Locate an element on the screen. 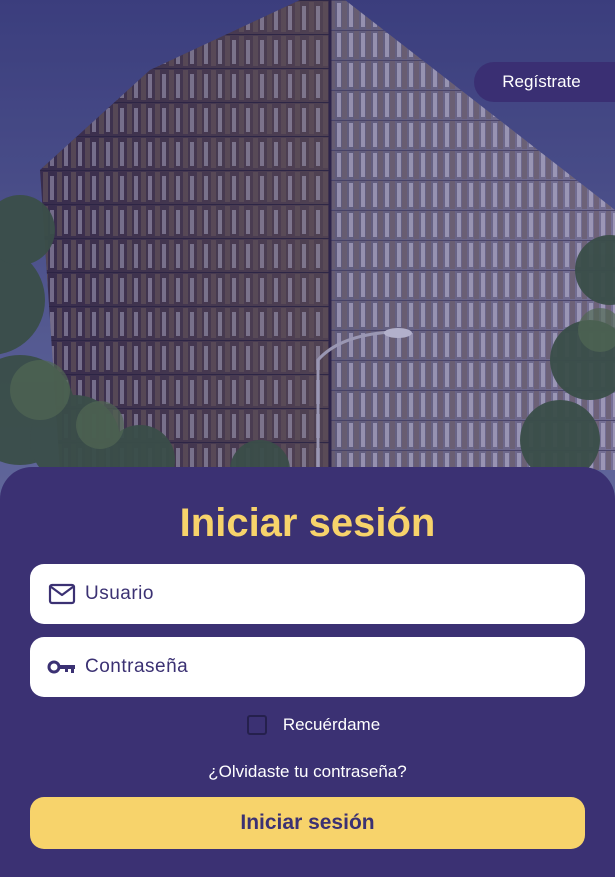  forgot-password-link: ¿Olvidaste tu contraseña? is located at coordinates (307, 772).